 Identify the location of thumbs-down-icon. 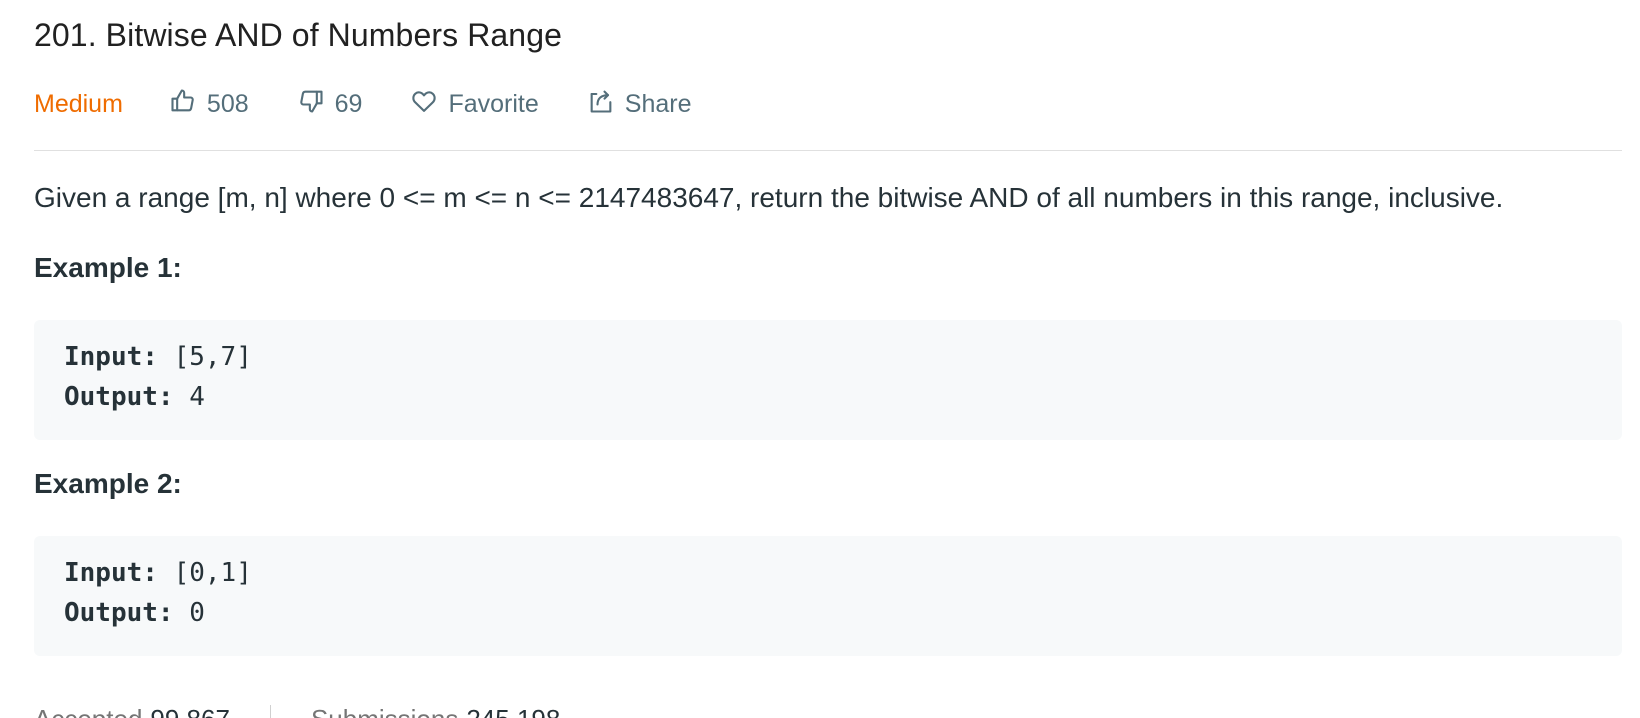
(316, 104).